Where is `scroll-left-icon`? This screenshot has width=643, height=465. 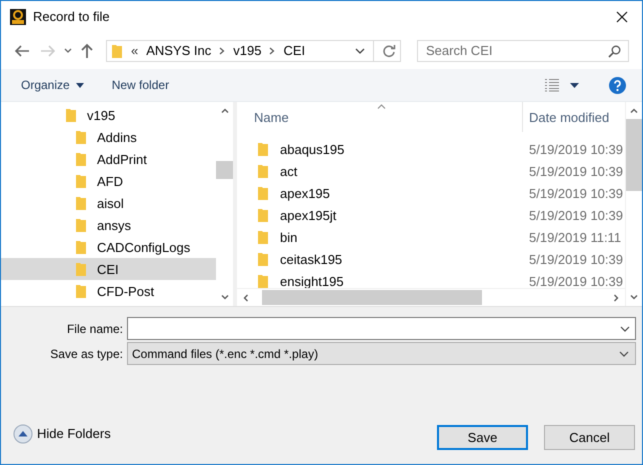
scroll-left-icon is located at coordinates (245, 298).